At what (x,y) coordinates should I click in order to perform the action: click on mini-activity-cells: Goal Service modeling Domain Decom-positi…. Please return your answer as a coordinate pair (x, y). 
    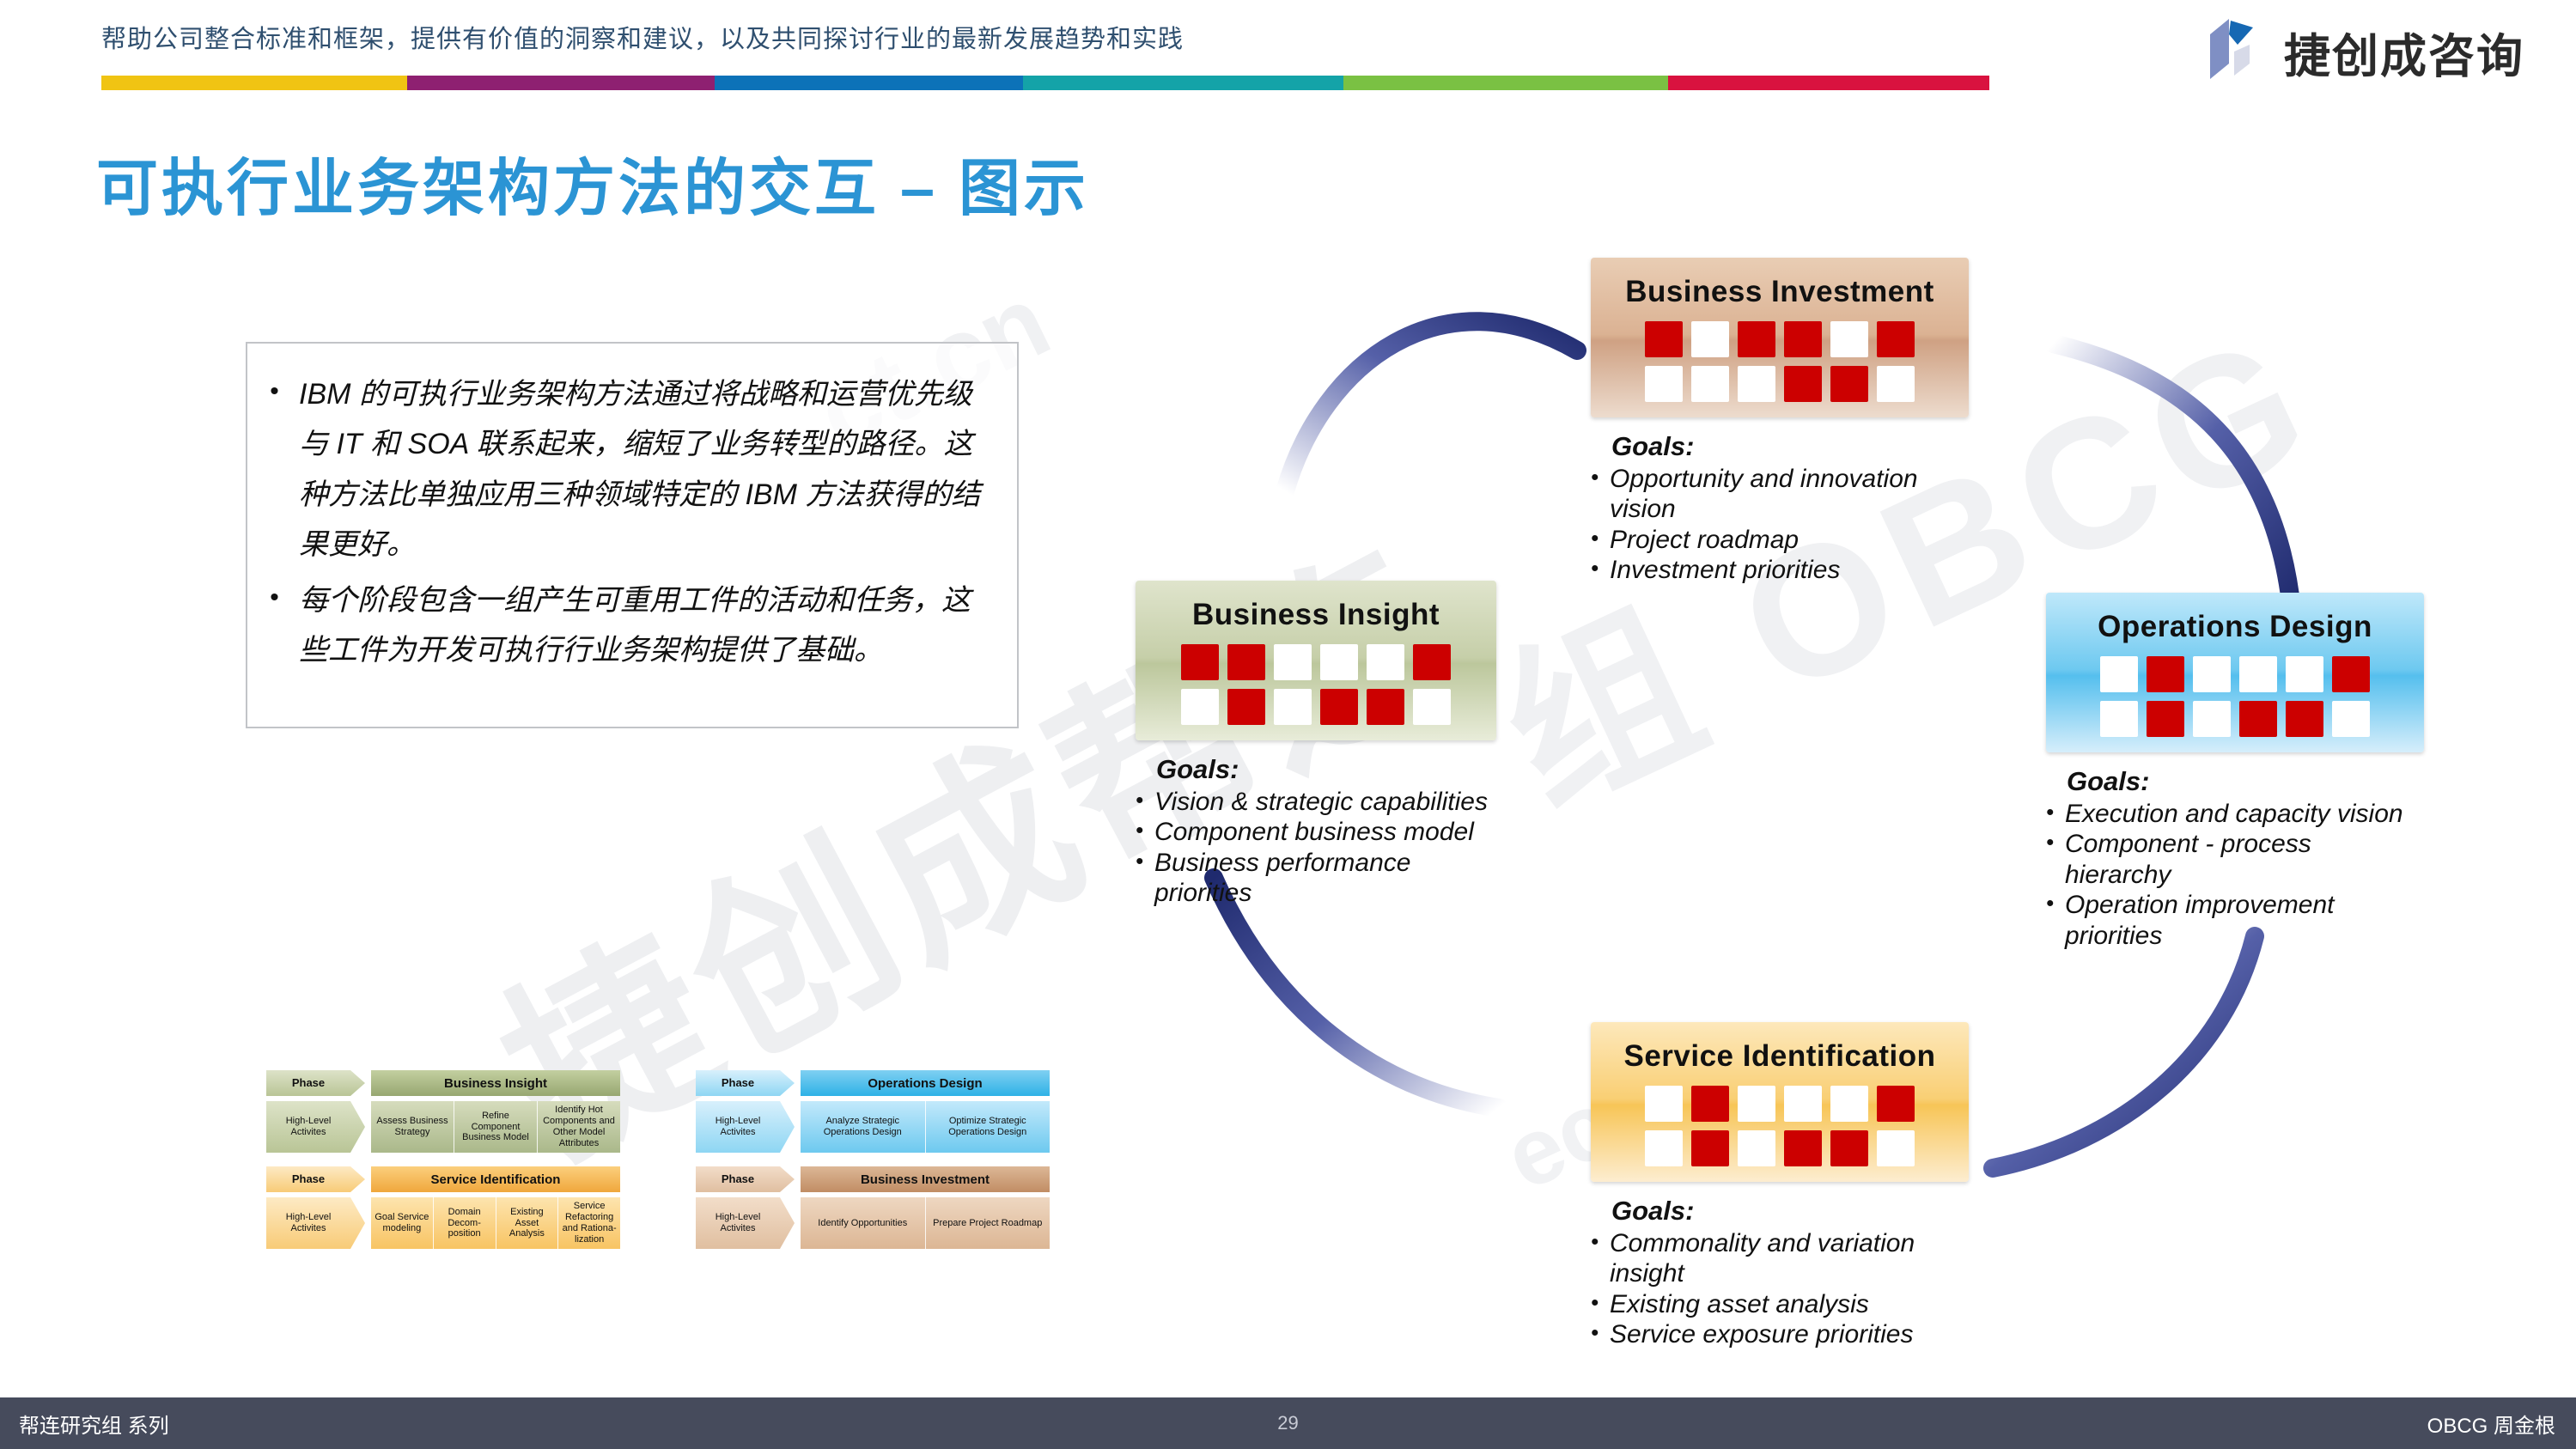
    Looking at the image, I should click on (496, 1223).